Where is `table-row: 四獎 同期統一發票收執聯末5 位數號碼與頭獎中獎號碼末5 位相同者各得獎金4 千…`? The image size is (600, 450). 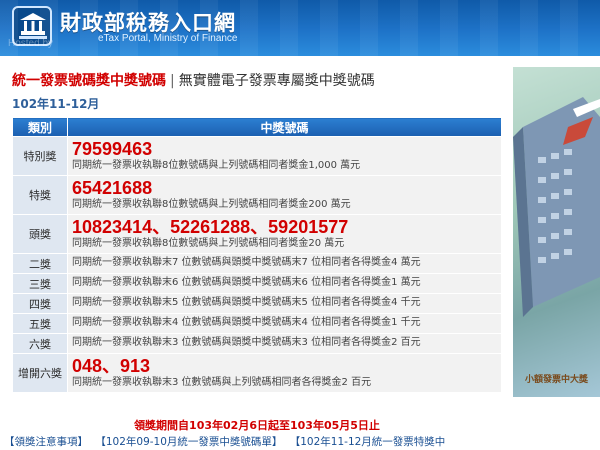 table-row: 四獎 同期統一發票收執聯末5 位數號碼與頭獎中獎號碼末5 位相同者各得獎金4 千… is located at coordinates (257, 303).